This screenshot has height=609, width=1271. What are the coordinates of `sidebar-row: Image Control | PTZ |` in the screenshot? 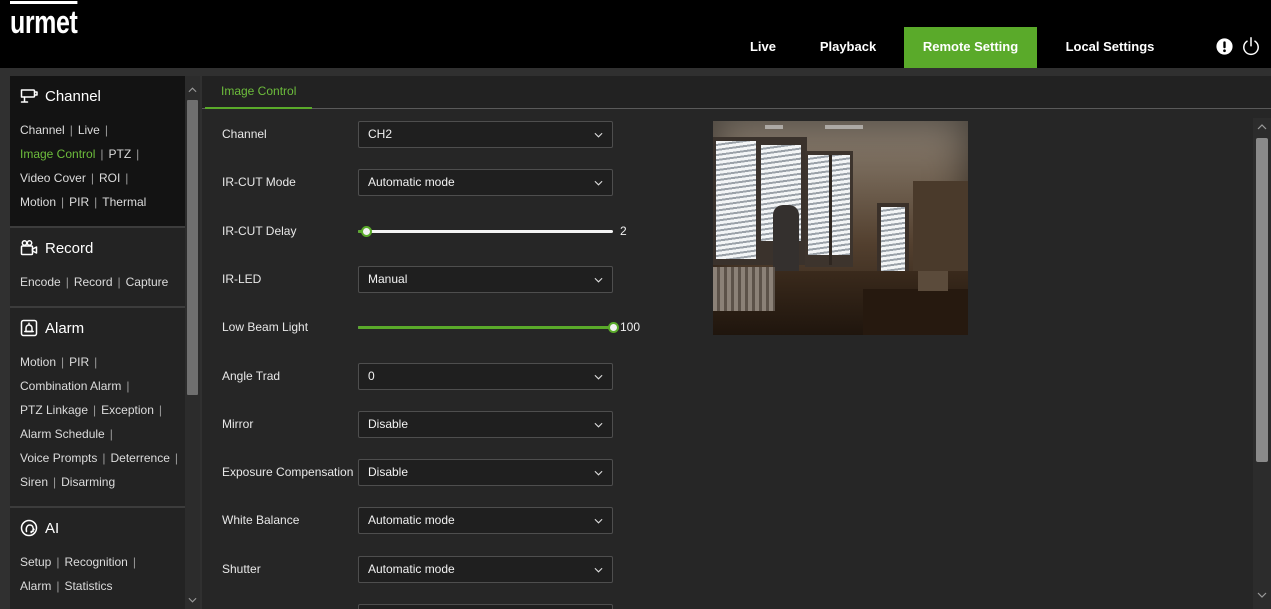 It's located at (102, 154).